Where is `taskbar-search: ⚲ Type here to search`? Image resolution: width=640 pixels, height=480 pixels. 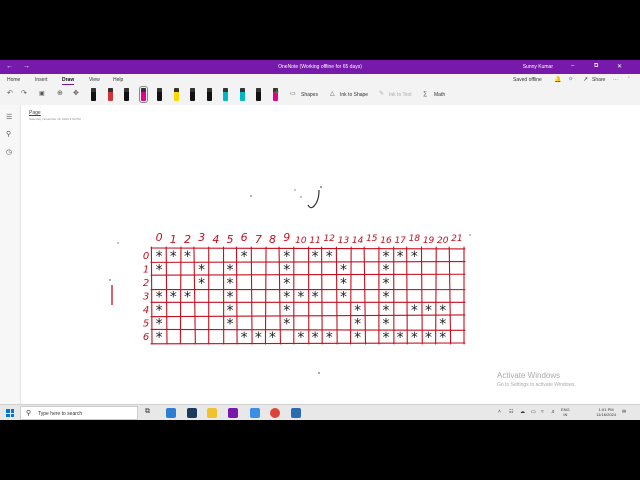 taskbar-search: ⚲ Type here to search is located at coordinates (79, 413).